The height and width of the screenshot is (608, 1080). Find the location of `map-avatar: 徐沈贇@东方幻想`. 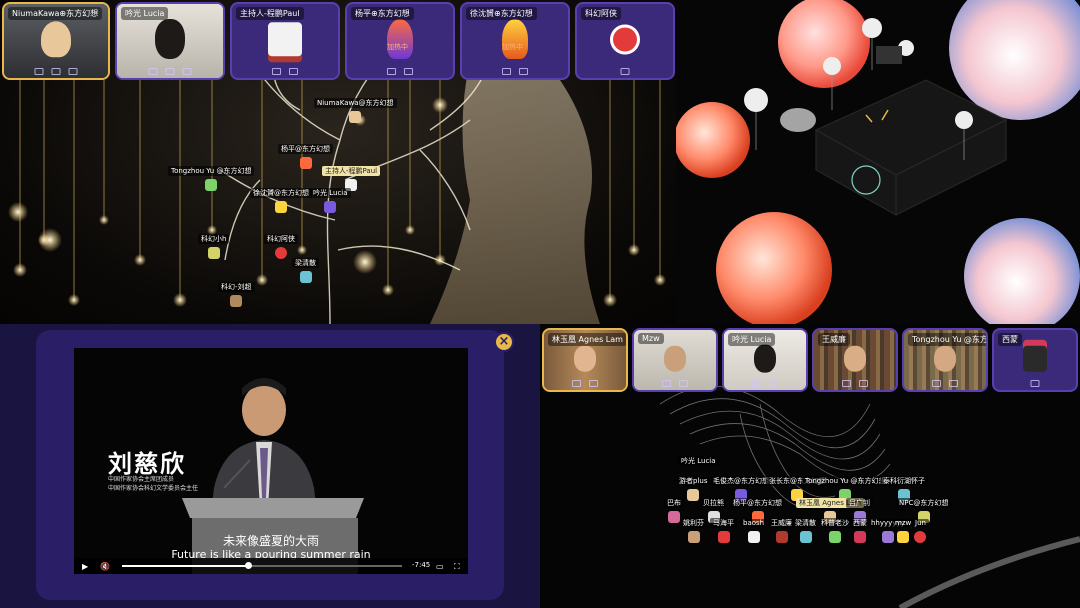

map-avatar: 徐沈贇@东方幻想 is located at coordinates (281, 196).